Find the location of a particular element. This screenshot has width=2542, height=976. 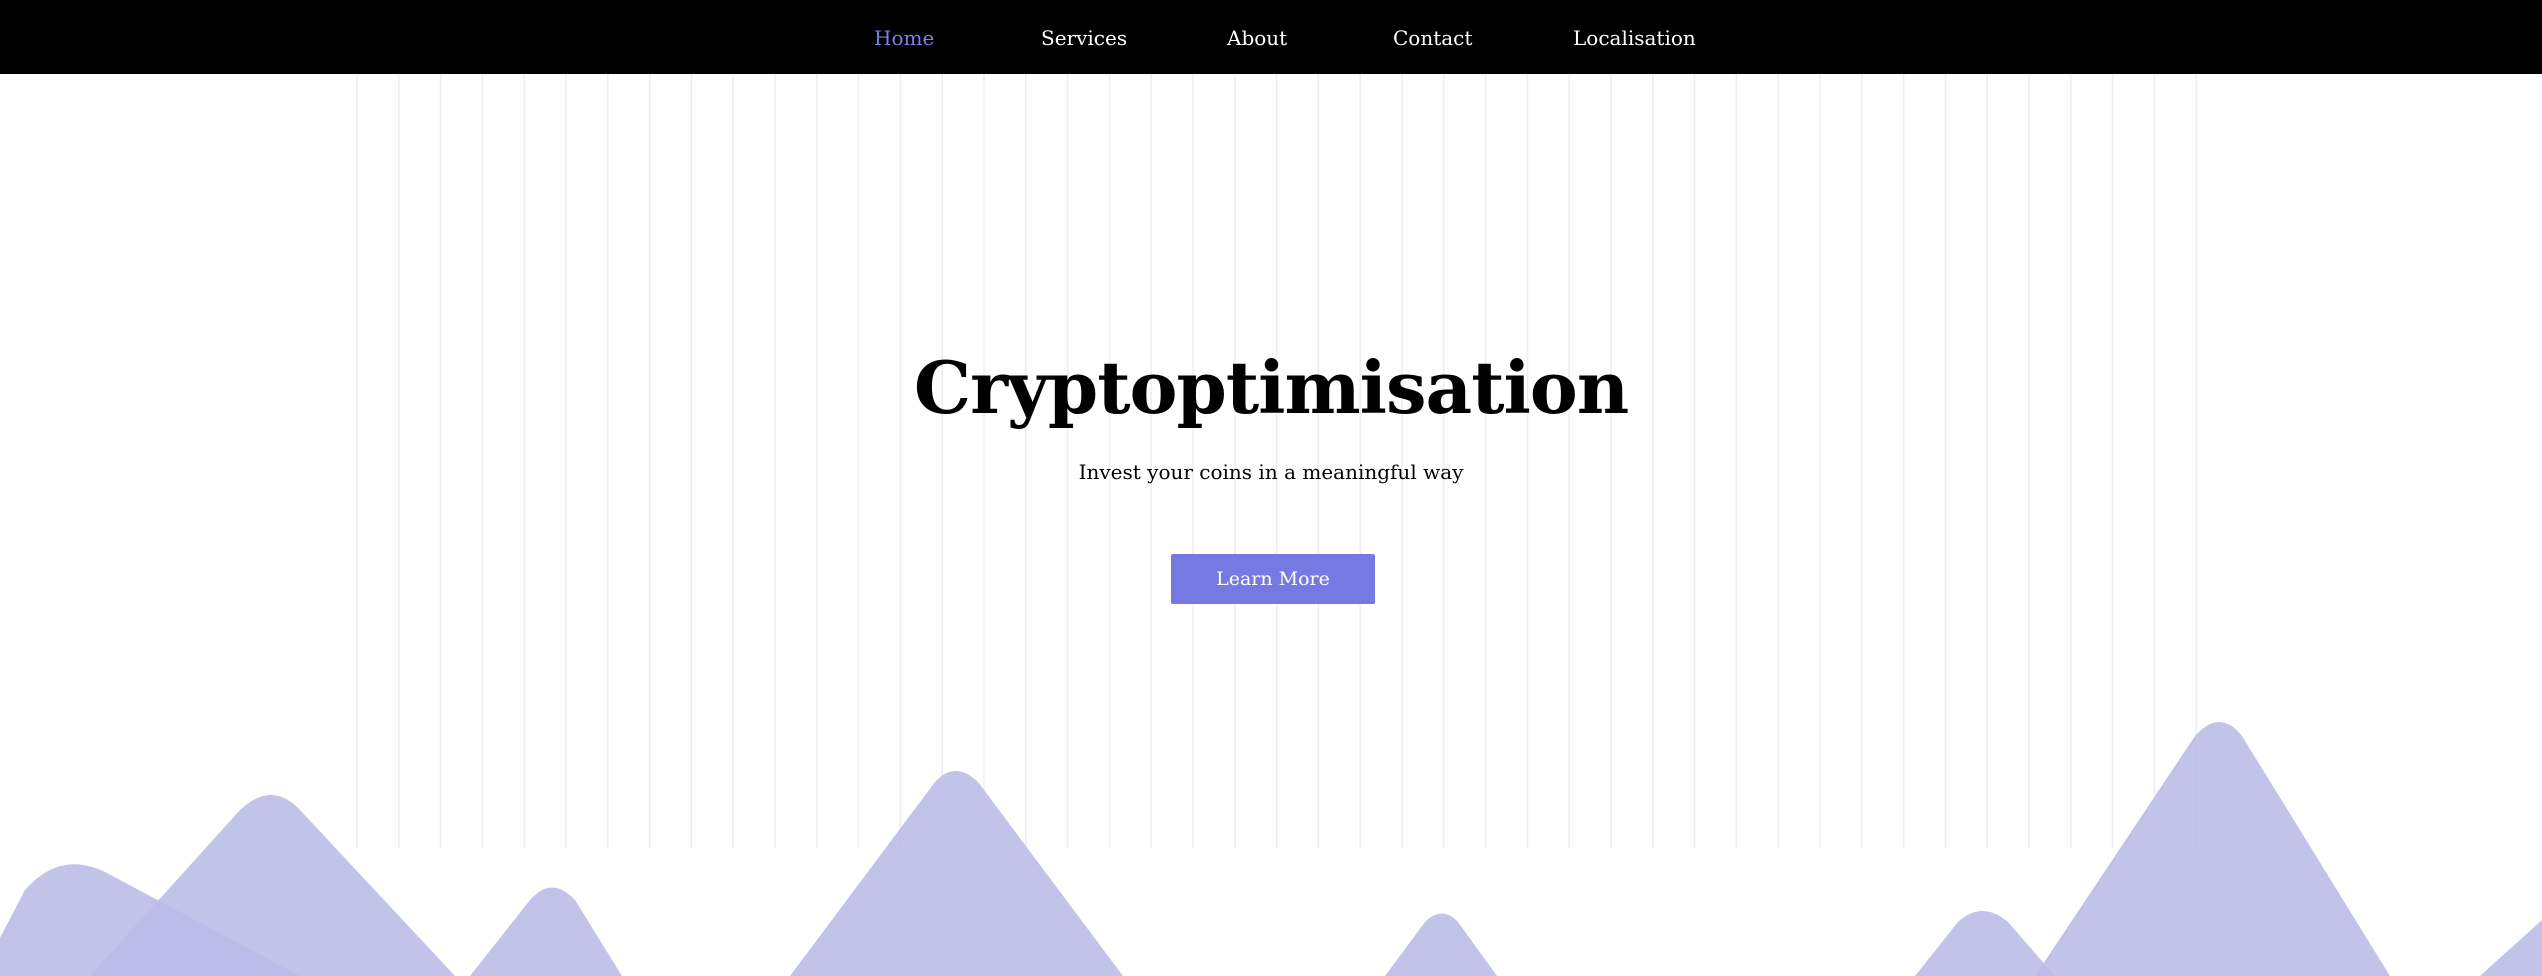

learn-more-button: Learn More is located at coordinates (1273, 579).